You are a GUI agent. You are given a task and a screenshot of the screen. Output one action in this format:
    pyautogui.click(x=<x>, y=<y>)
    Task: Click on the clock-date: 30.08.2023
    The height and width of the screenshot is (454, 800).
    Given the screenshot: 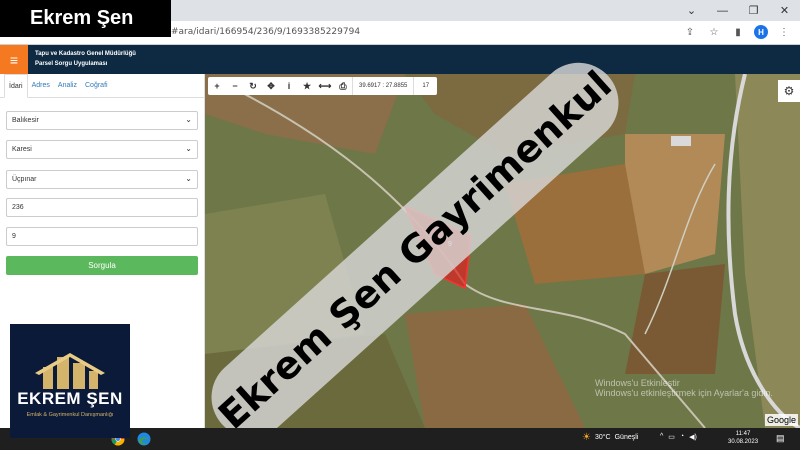 What is the action you would take?
    pyautogui.click(x=743, y=442)
    